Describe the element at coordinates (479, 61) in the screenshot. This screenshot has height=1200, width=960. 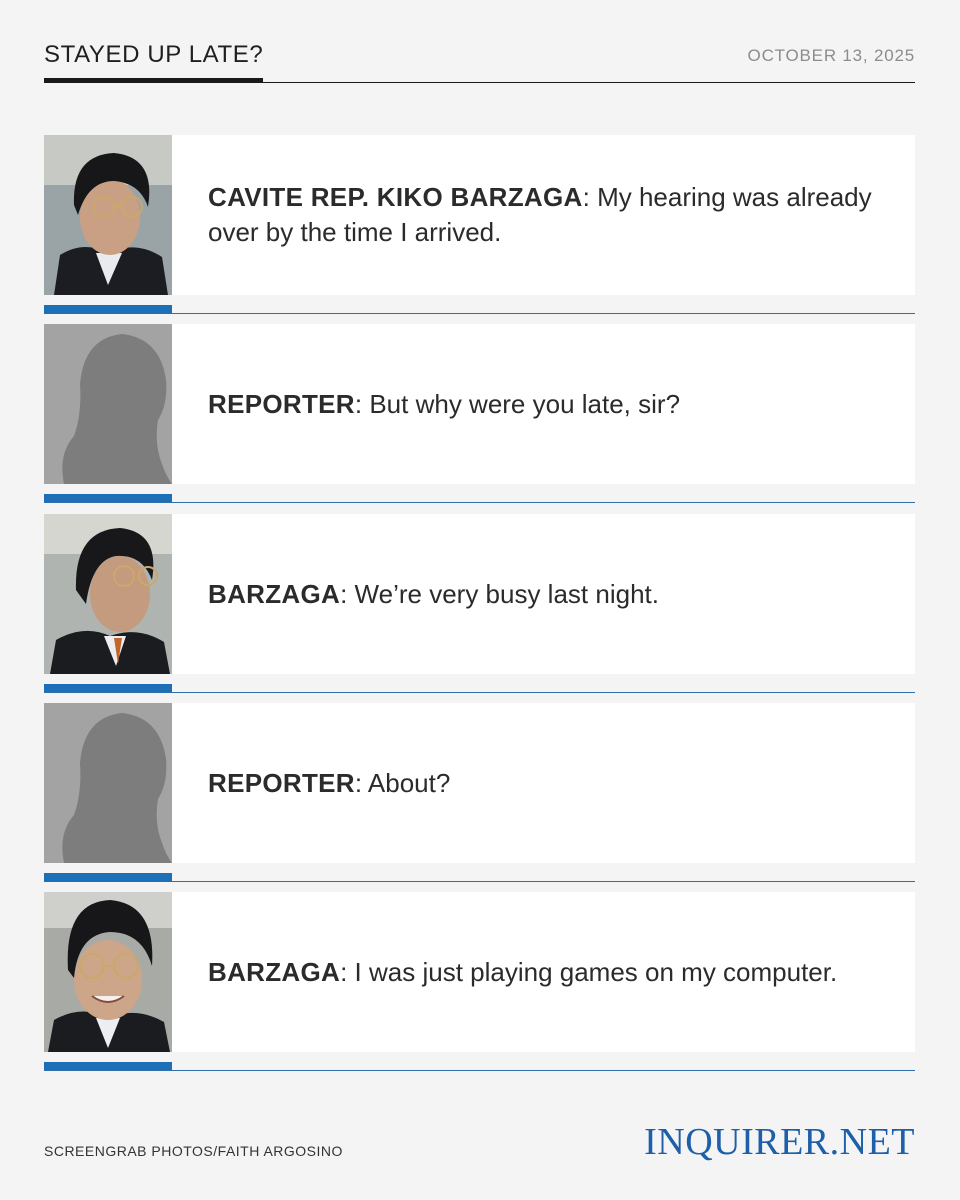
I see `header: STAYED UP LATE? OCTOBER 13, 2025` at that location.